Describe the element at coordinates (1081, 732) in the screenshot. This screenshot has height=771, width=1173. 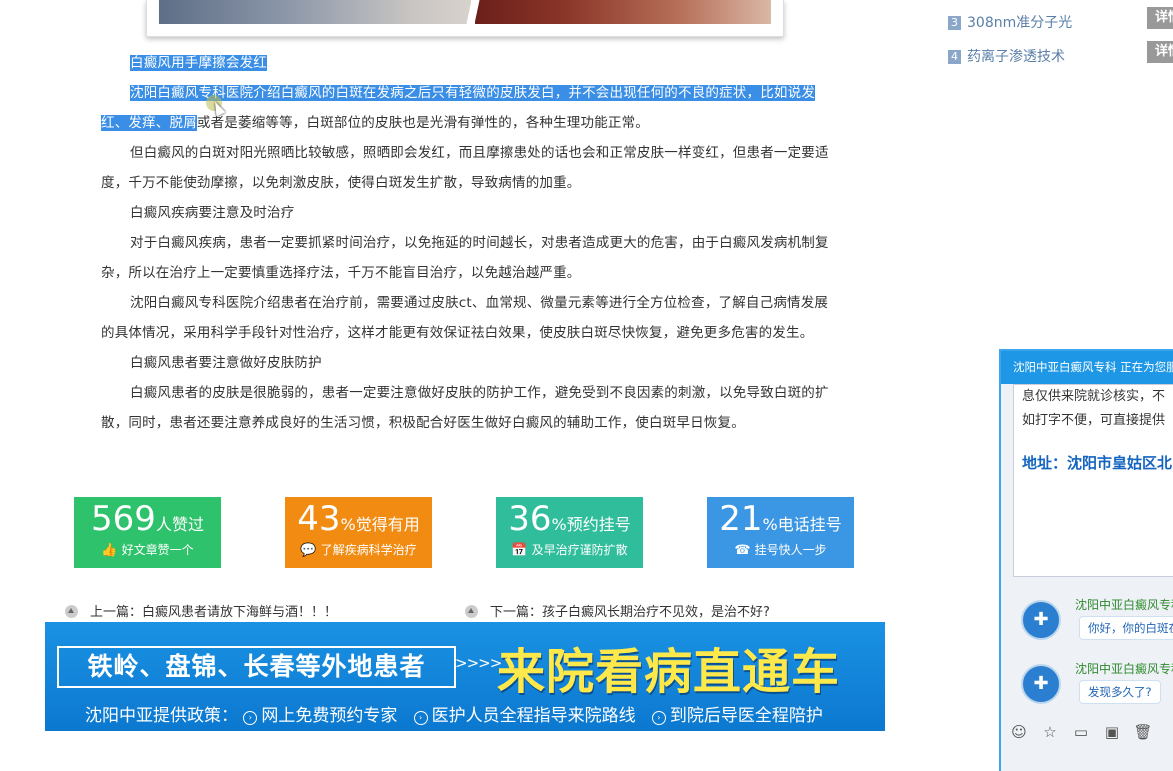
I see `folder-icon: ▭` at that location.